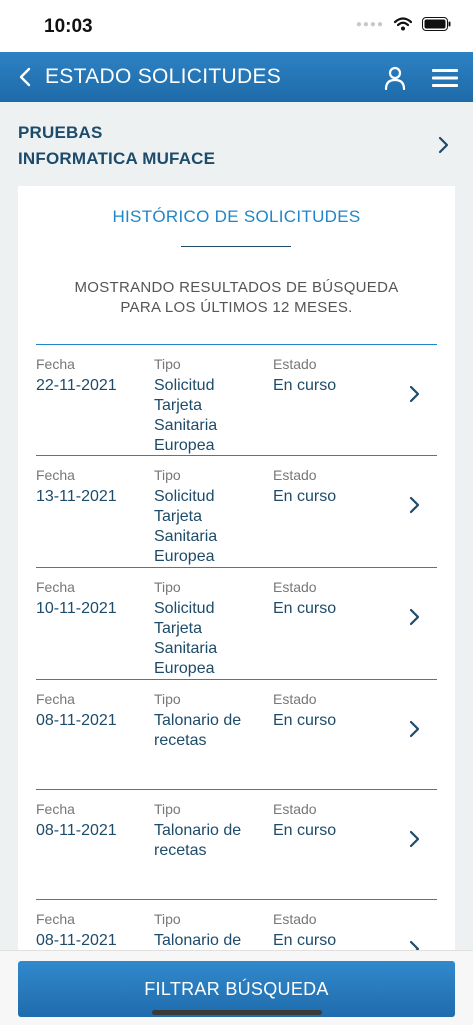  Describe the element at coordinates (436, 24) in the screenshot. I see `battery-icon` at that location.